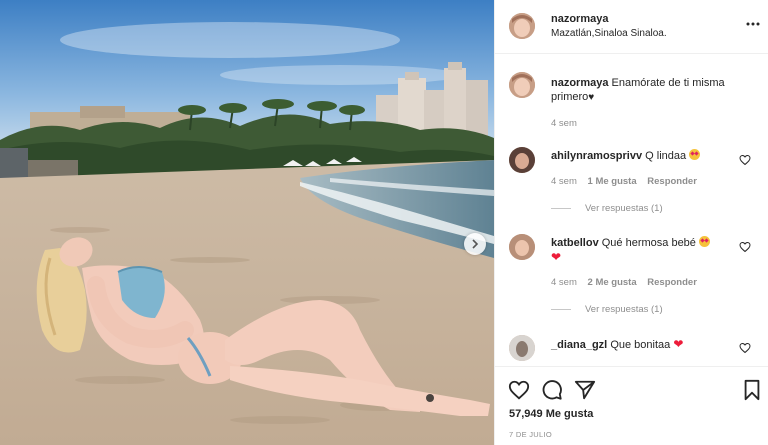 This screenshot has height=445, width=768. What do you see at coordinates (631, 405) in the screenshot?
I see `post-actions-bar: 57,949 Me gusta 7 DE JULIO` at bounding box center [631, 405].